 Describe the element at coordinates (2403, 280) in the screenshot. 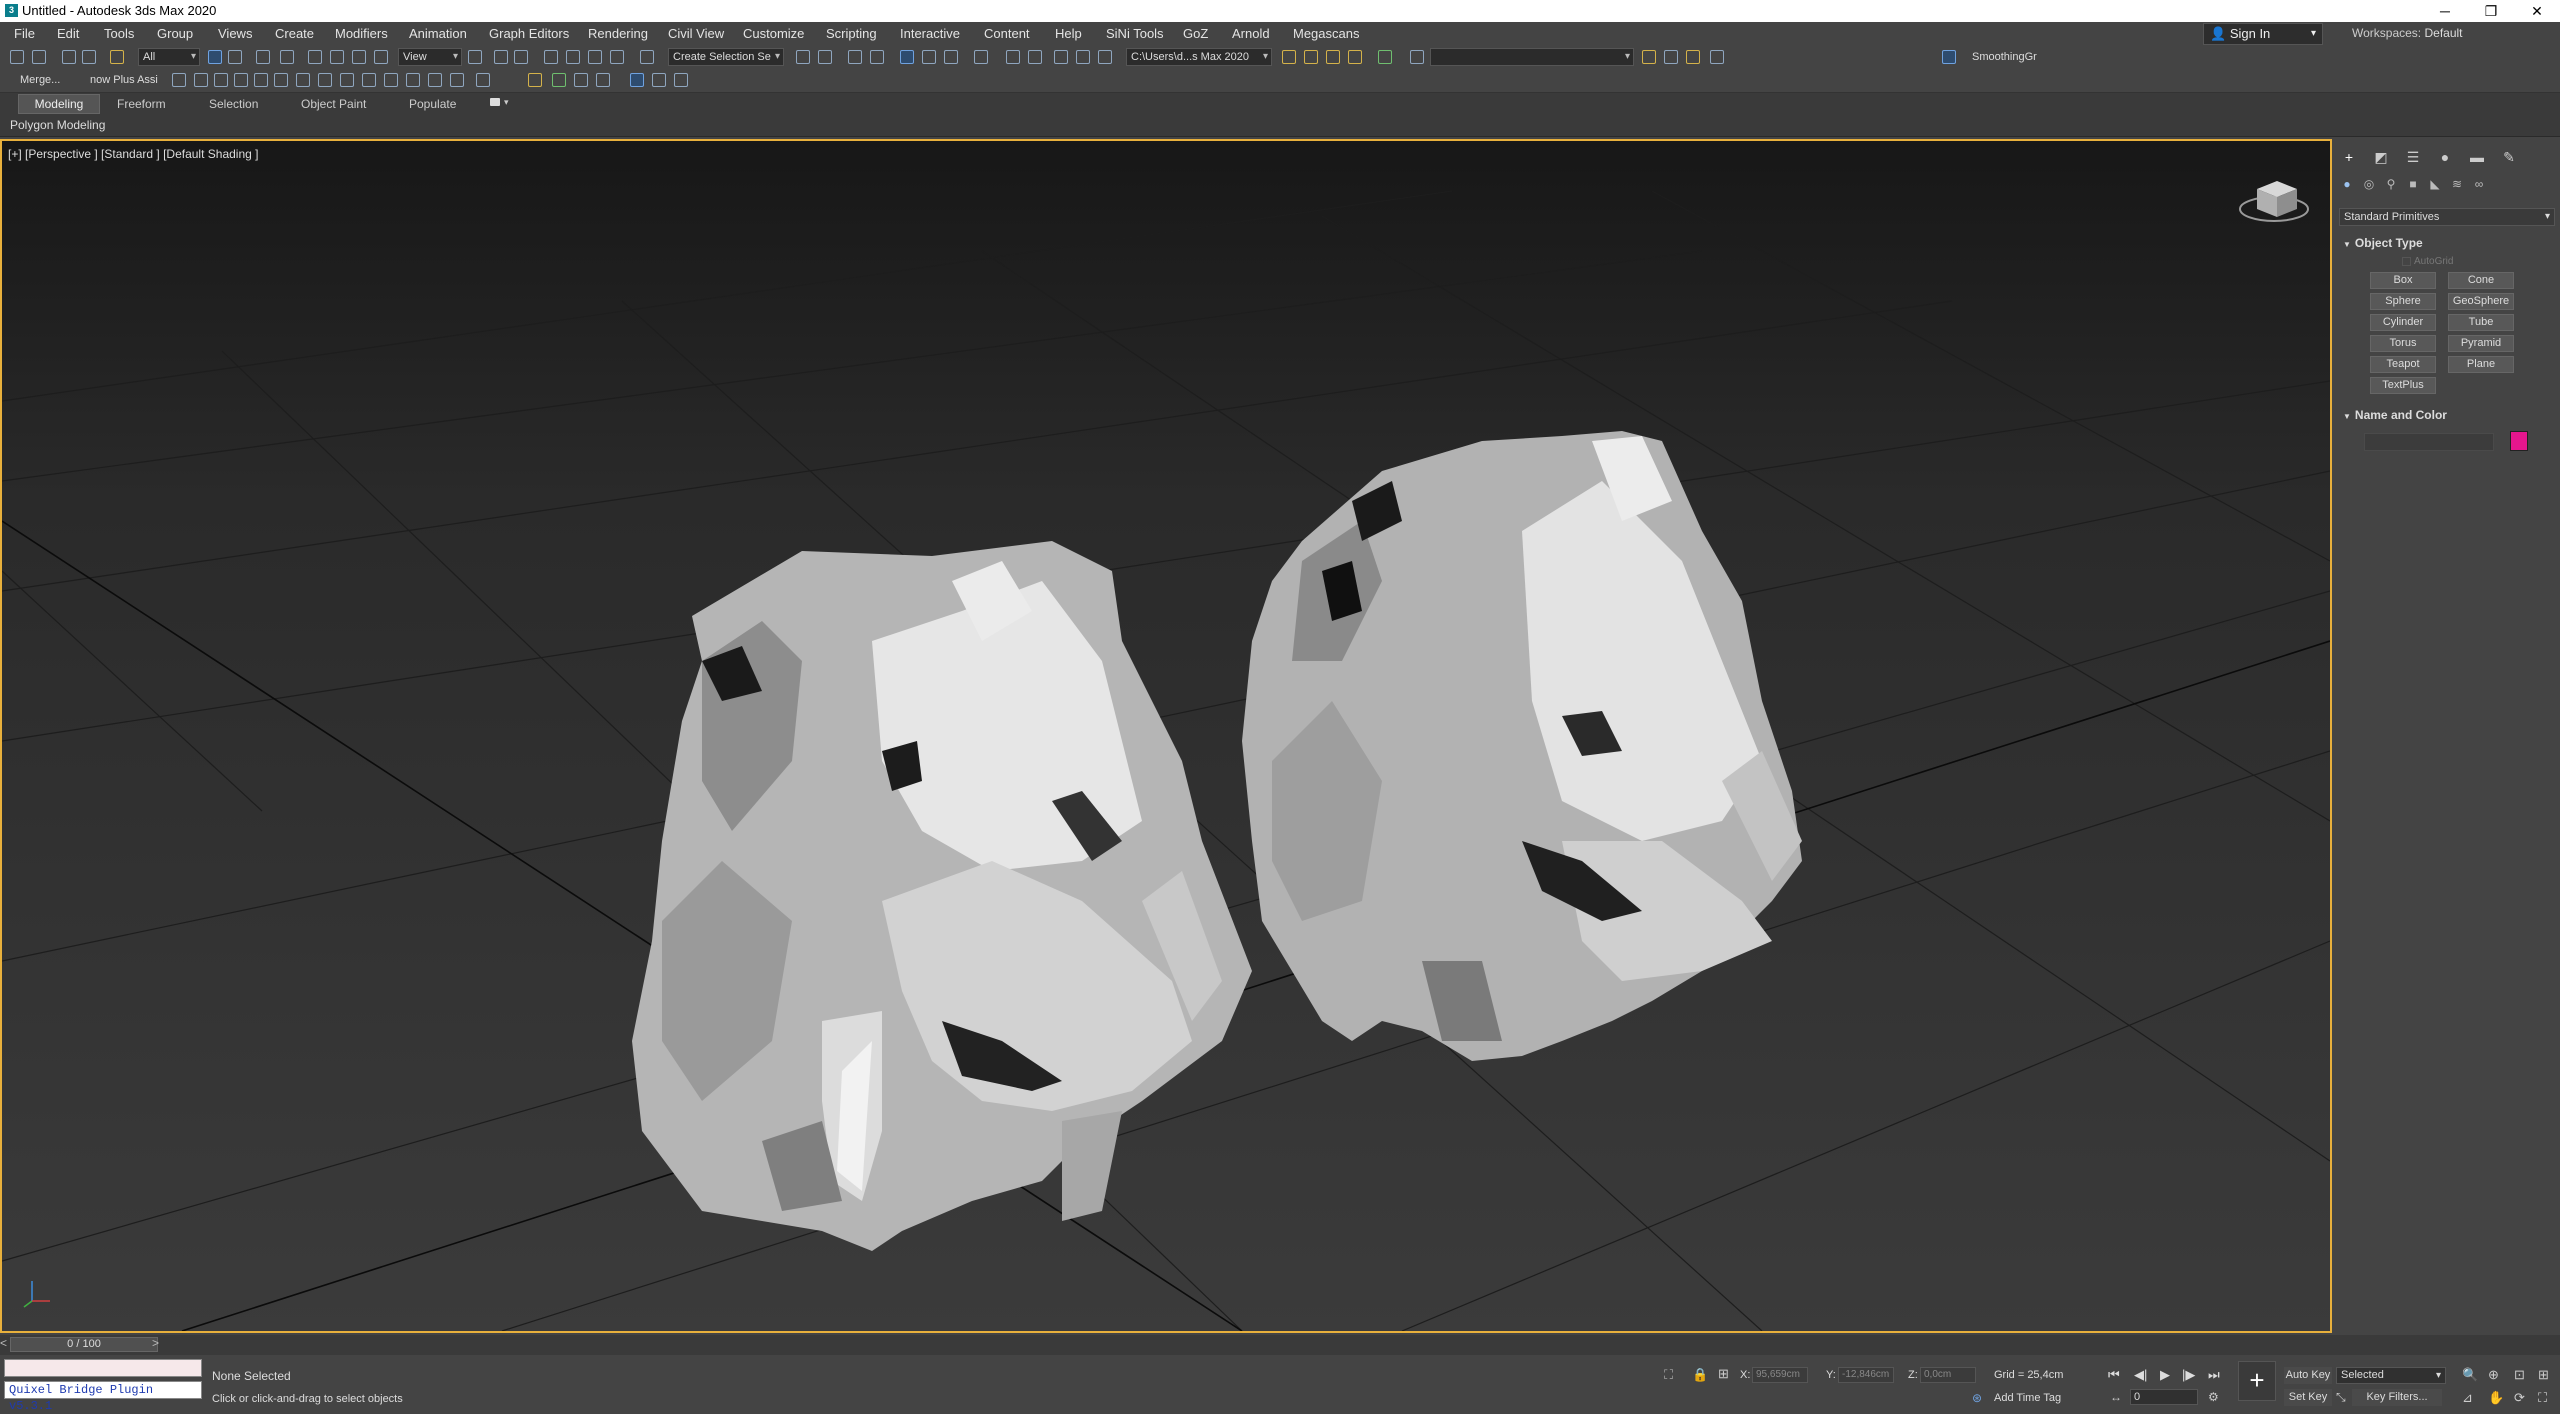

I see `box-button: Box` at that location.